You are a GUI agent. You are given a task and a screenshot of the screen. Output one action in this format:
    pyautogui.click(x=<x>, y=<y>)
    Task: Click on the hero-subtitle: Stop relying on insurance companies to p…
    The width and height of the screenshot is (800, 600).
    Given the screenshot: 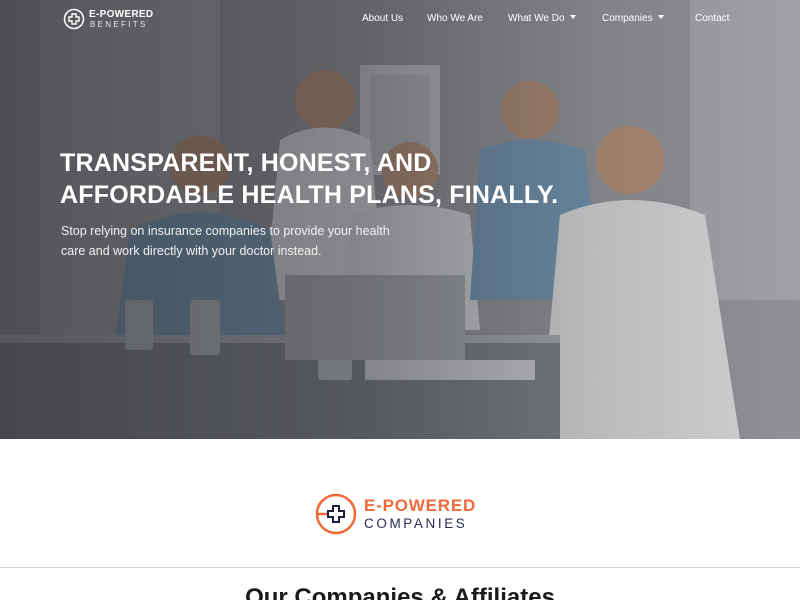 What is the action you would take?
    pyautogui.click(x=225, y=241)
    